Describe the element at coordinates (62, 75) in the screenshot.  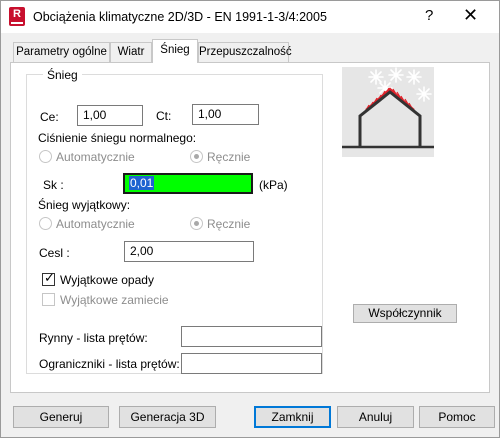
I see `snow-group-legend: Śnieg` at that location.